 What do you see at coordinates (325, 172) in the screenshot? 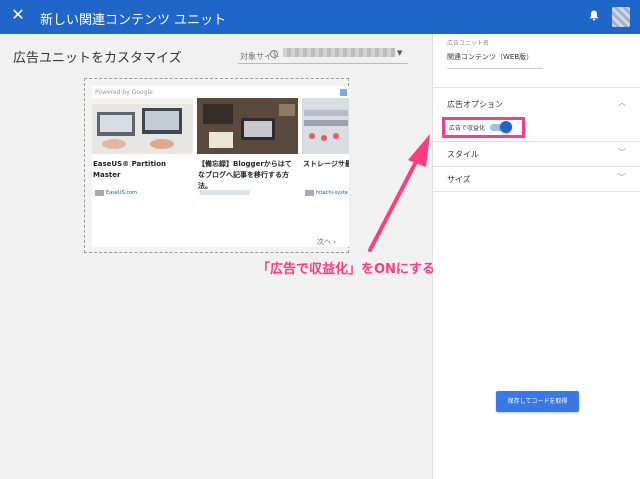
I see `content-card: ストレージサ最先端のストレ hitachi-syste` at bounding box center [325, 172].